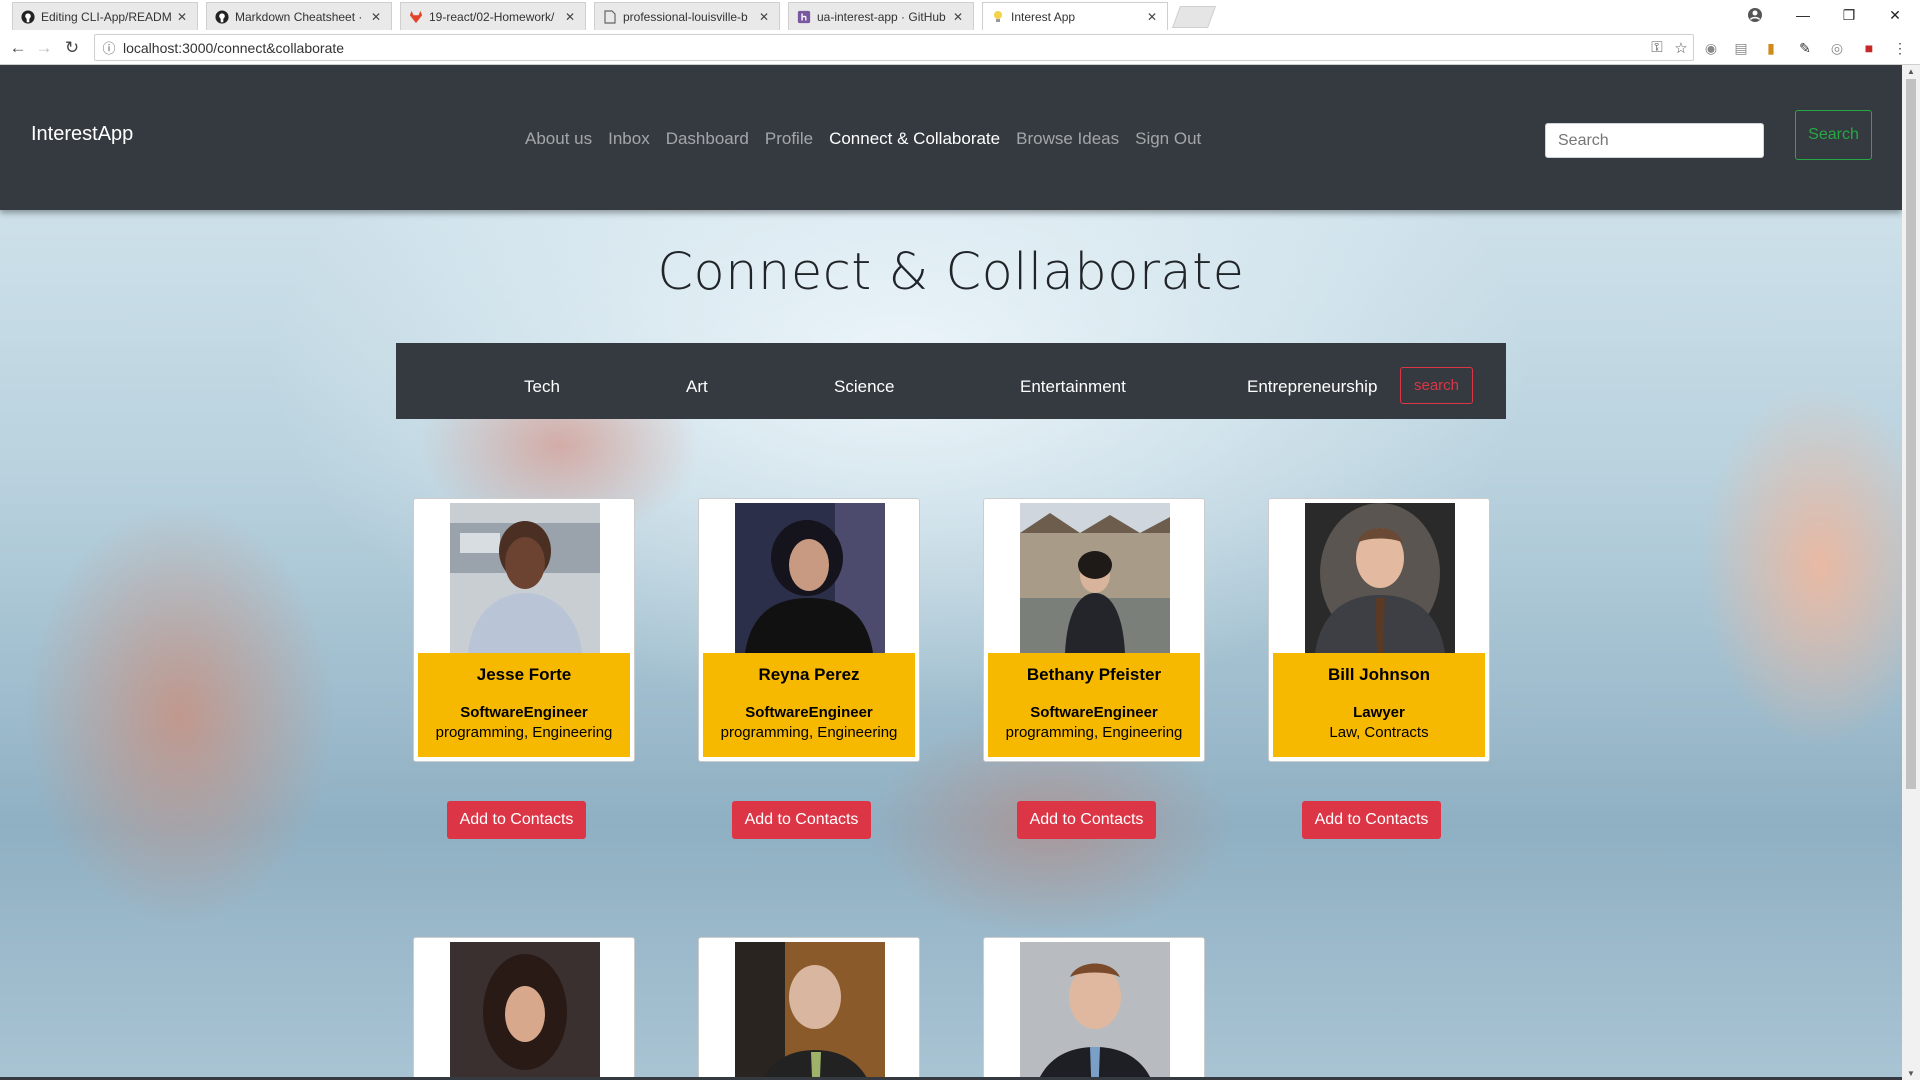 This screenshot has width=1920, height=1080. Describe the element at coordinates (1900, 48) in the screenshot. I see `menu-icon: ⋮` at that location.